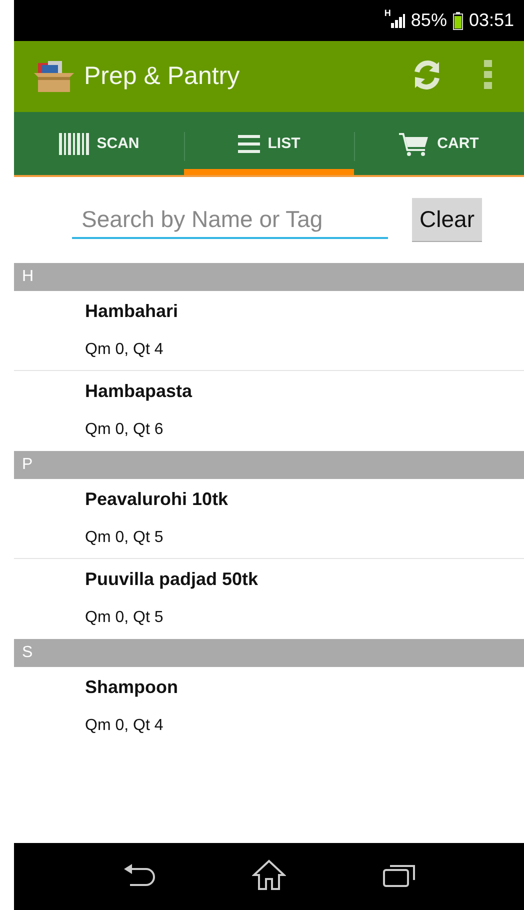  Describe the element at coordinates (397, 21) in the screenshot. I see `signal-icon` at that location.